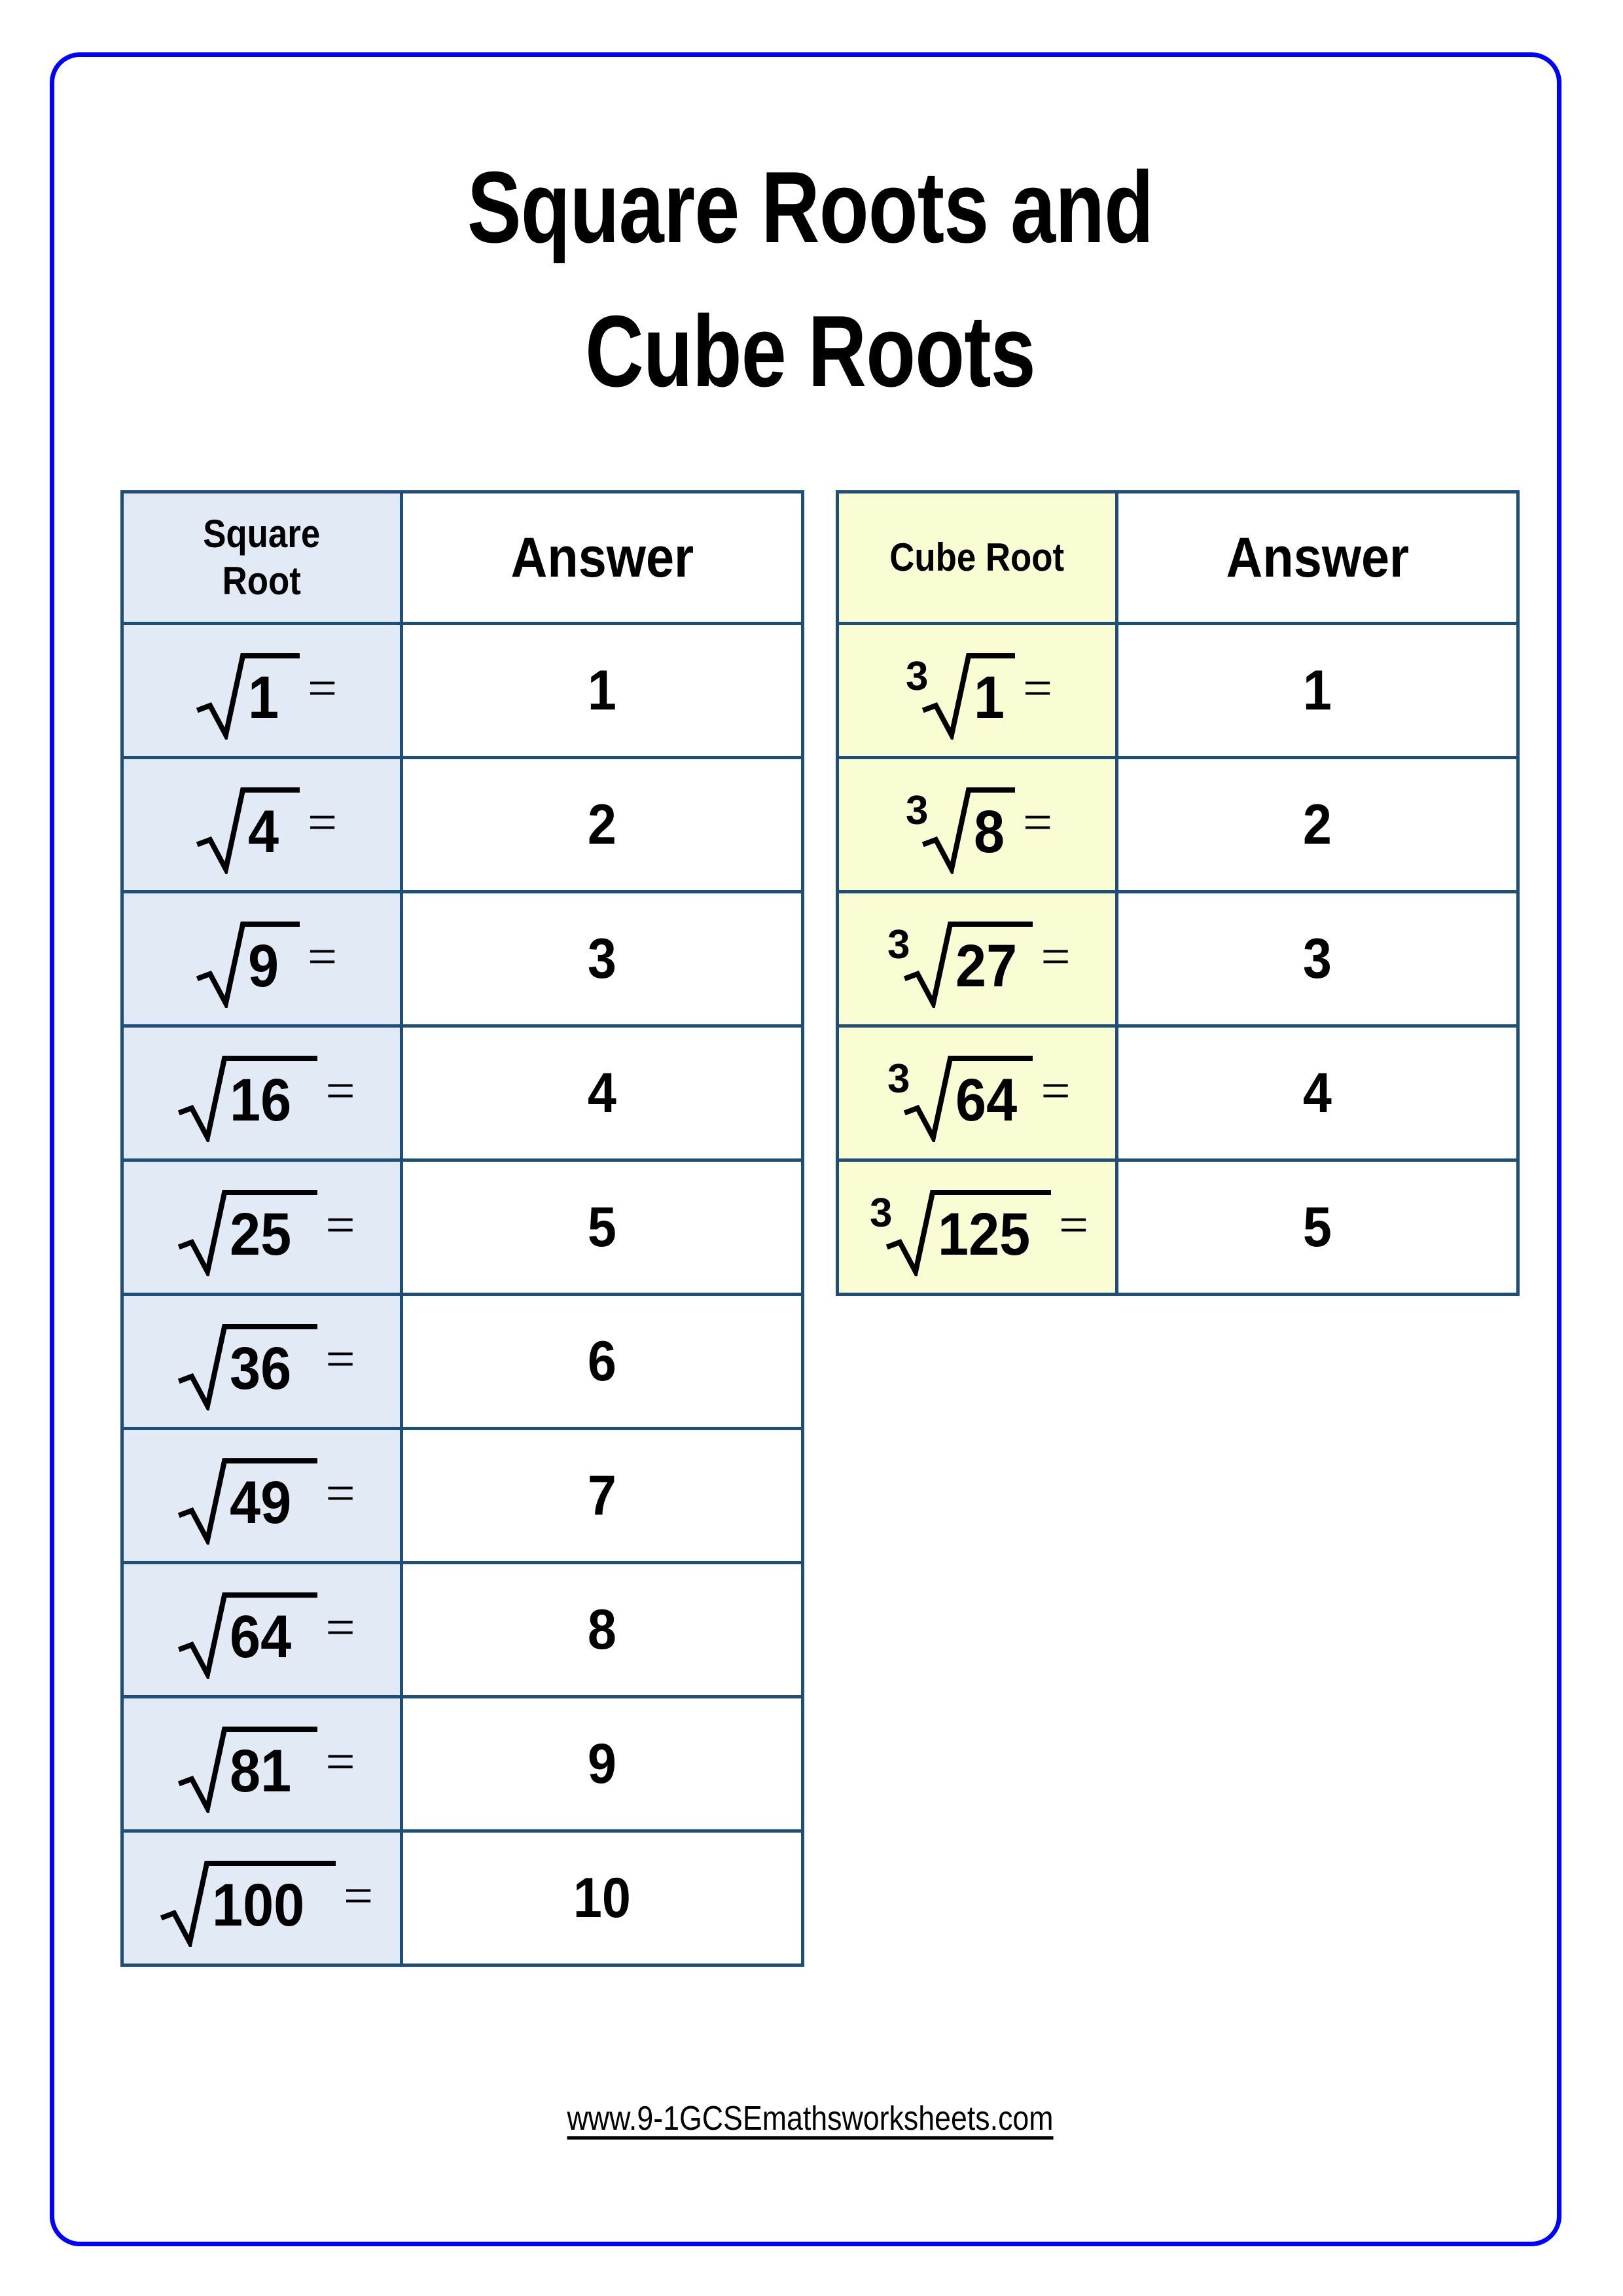 This screenshot has height=2296, width=1623. I want to click on root-expression-cell: 64 =, so click(261, 1629).